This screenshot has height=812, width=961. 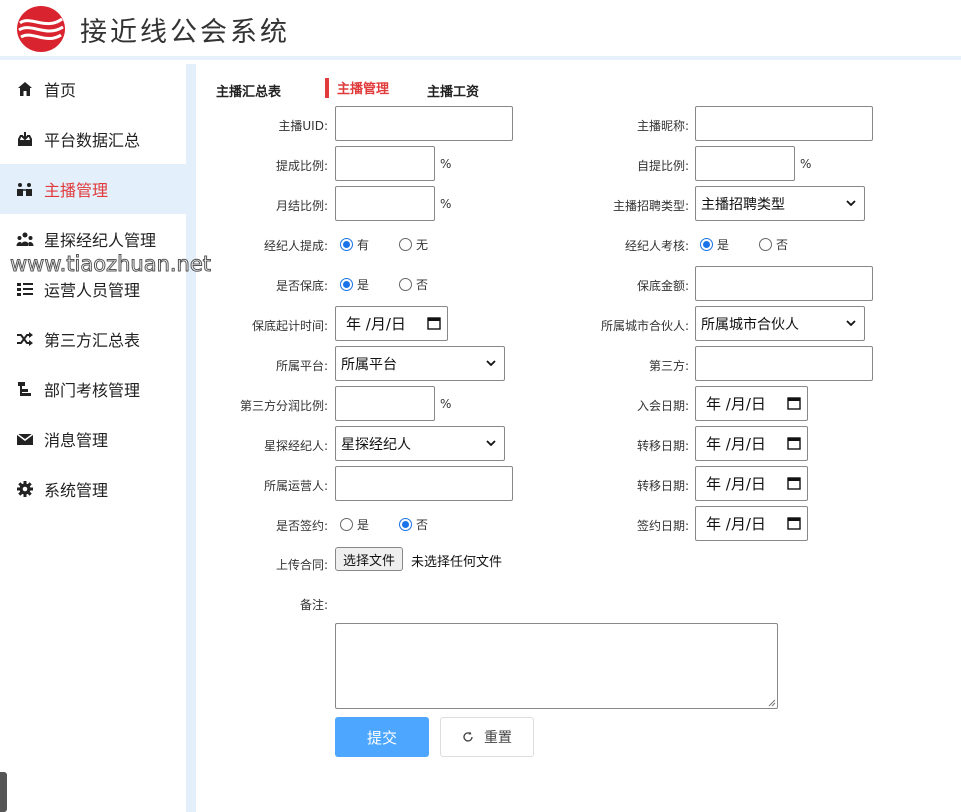 I want to click on sidebar-item-label: 主播管理, so click(x=76, y=190).